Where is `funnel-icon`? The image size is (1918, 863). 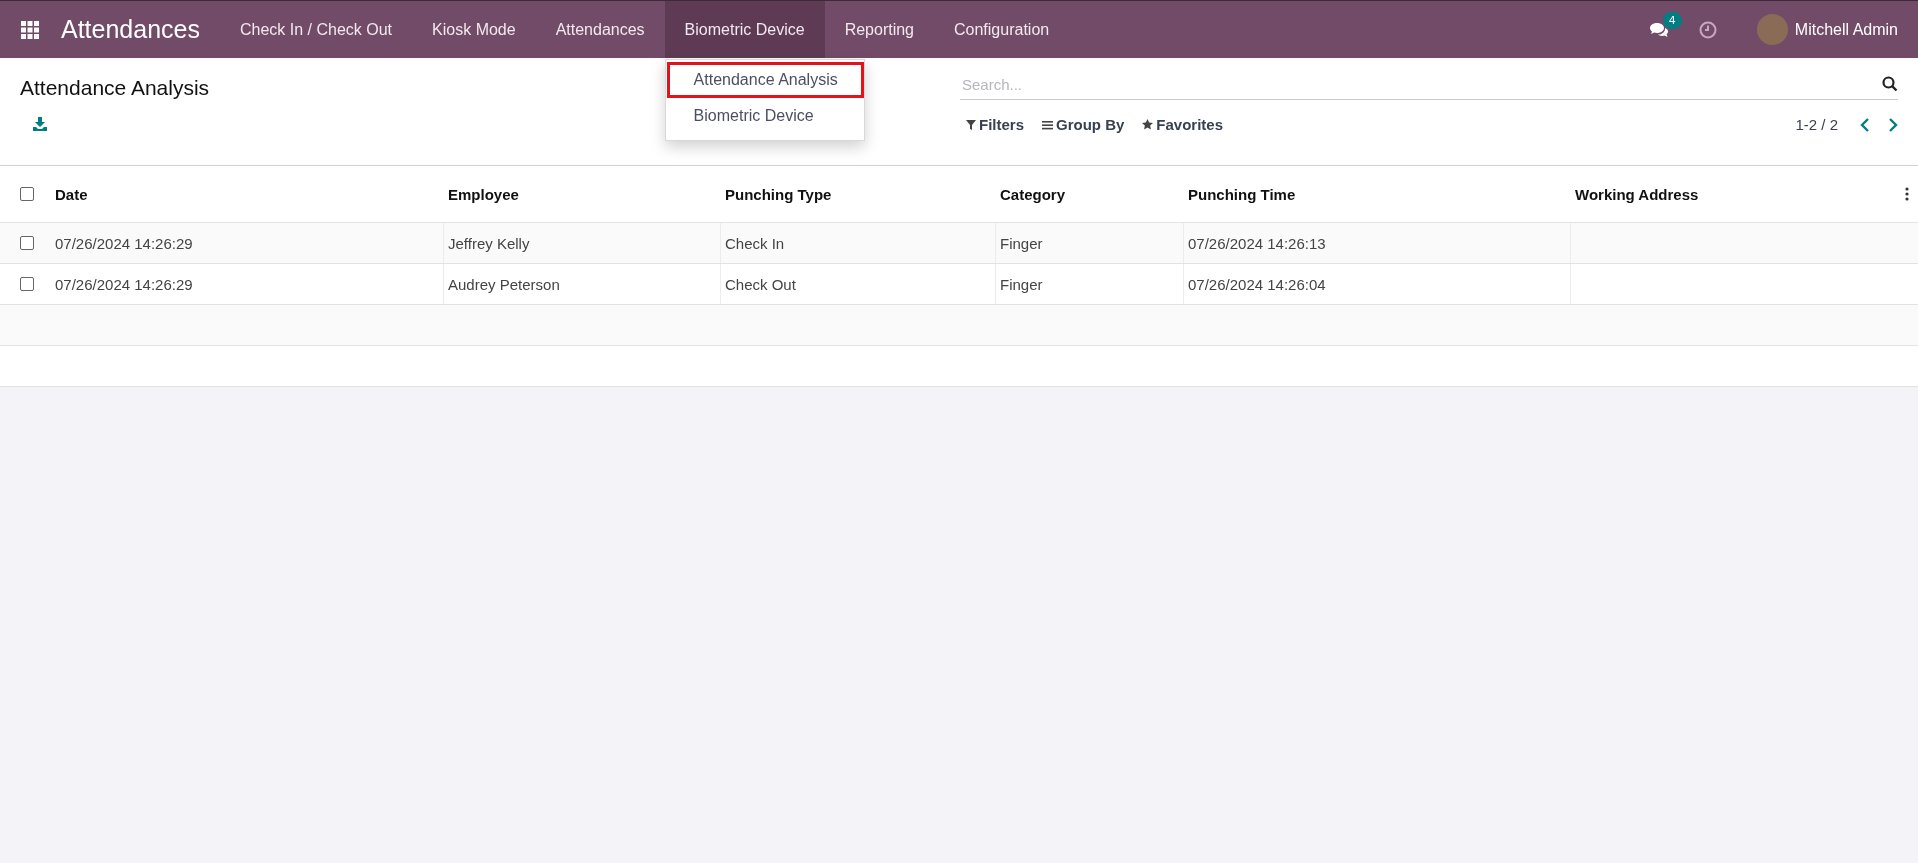 funnel-icon is located at coordinates (971, 124).